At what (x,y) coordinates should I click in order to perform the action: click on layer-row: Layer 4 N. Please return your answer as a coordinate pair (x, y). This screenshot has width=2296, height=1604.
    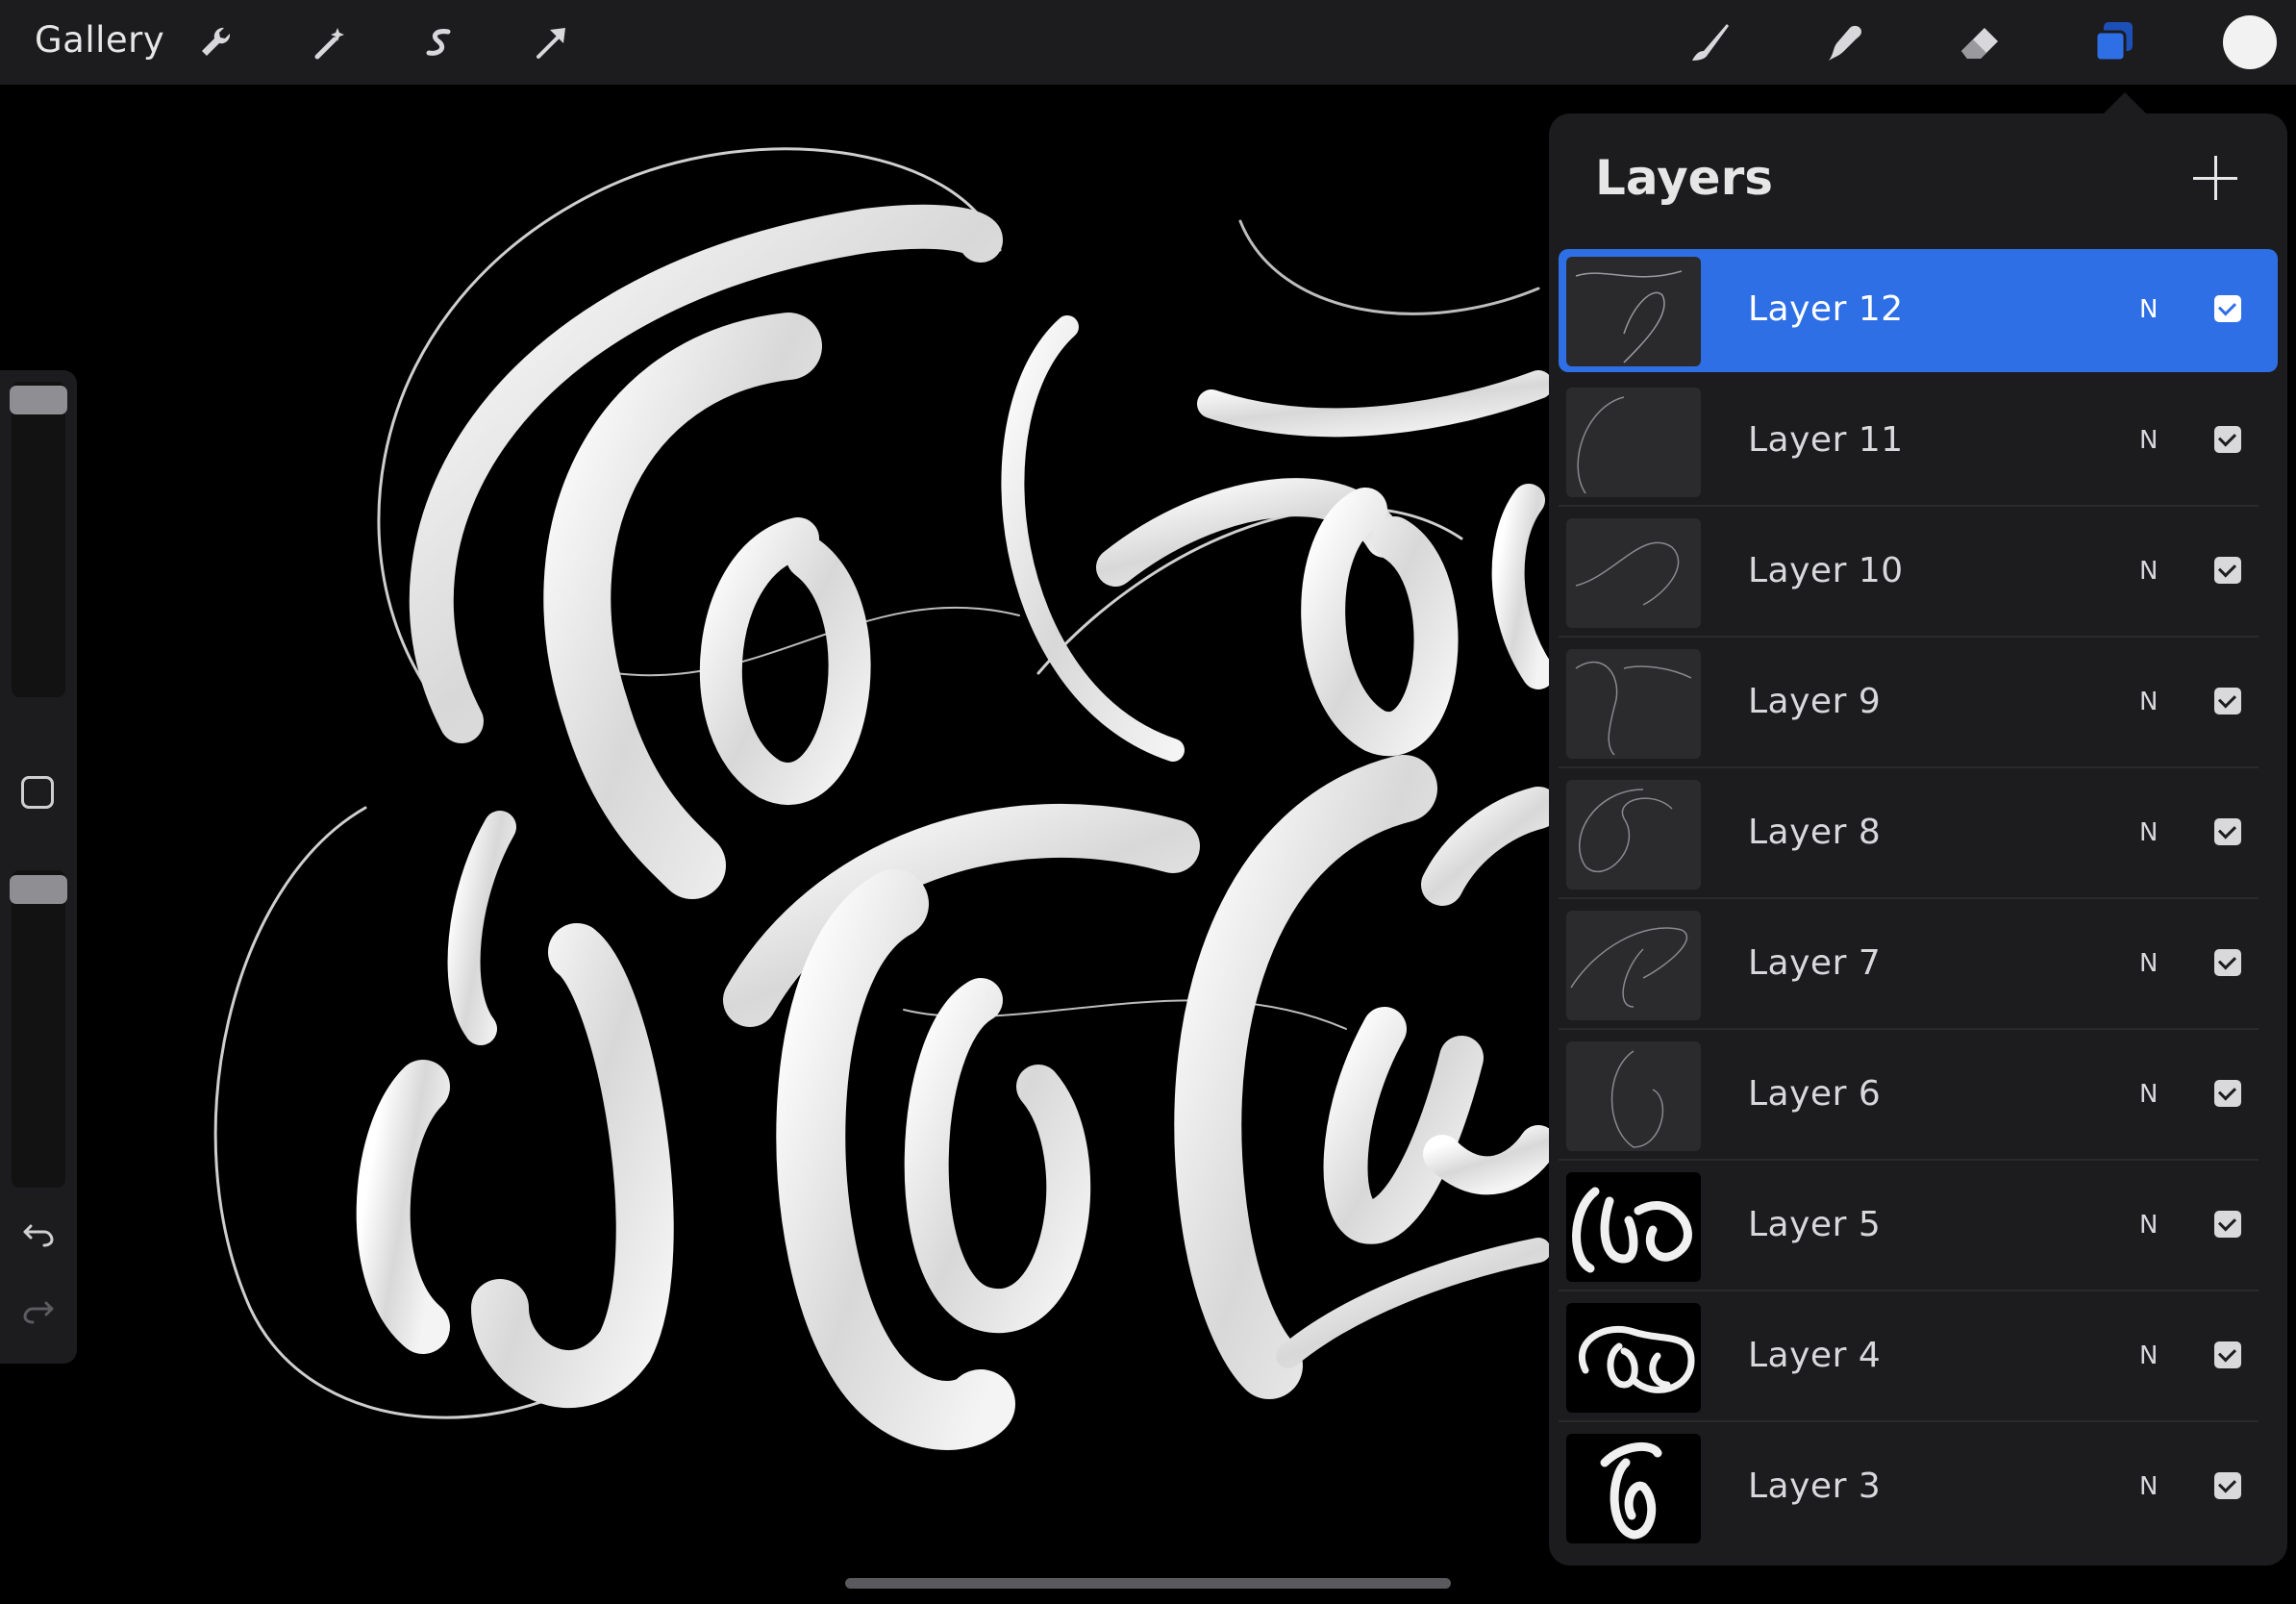
    Looking at the image, I should click on (1918, 1358).